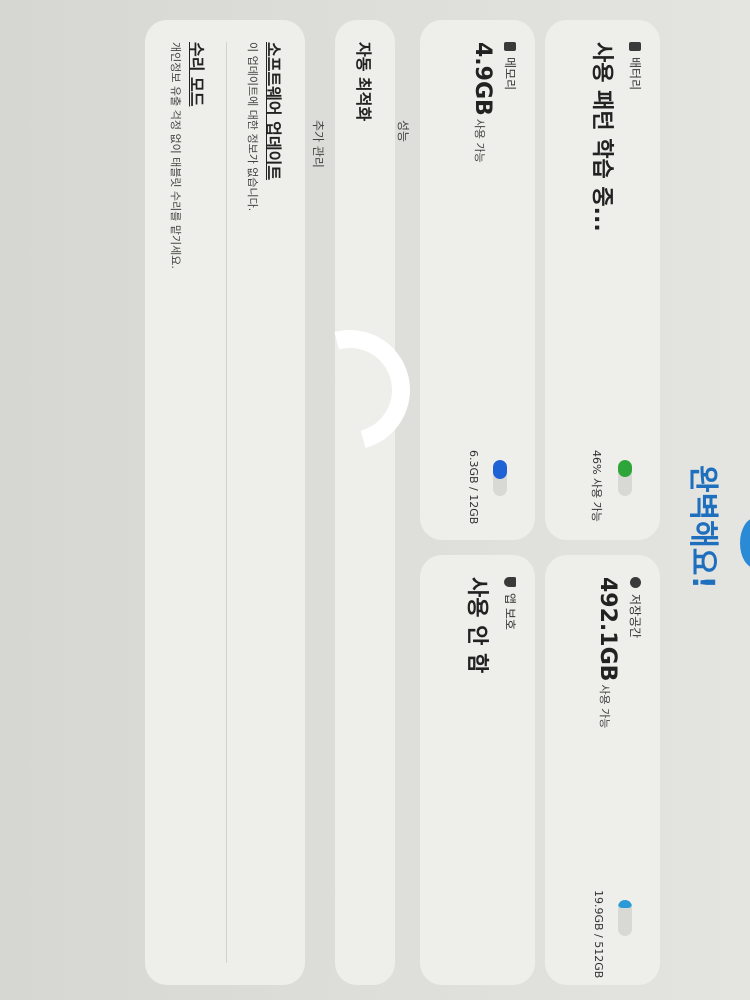  What do you see at coordinates (635, 46) in the screenshot?
I see `battery-icon` at bounding box center [635, 46].